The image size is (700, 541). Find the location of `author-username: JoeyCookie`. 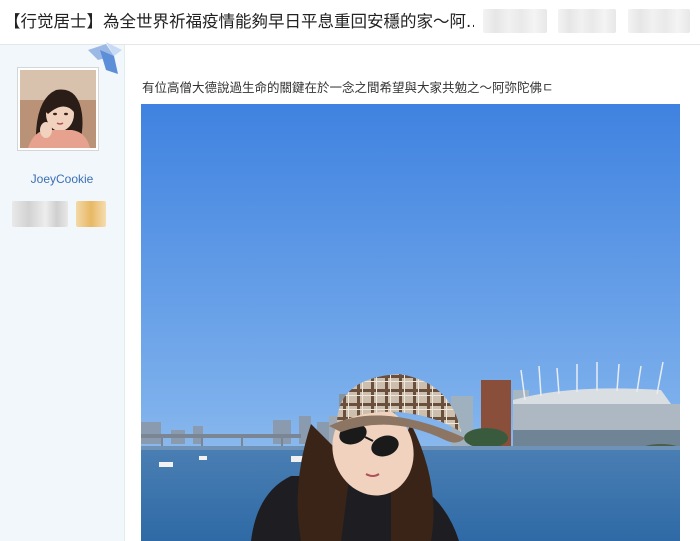

author-username: JoeyCookie is located at coordinates (62, 179).